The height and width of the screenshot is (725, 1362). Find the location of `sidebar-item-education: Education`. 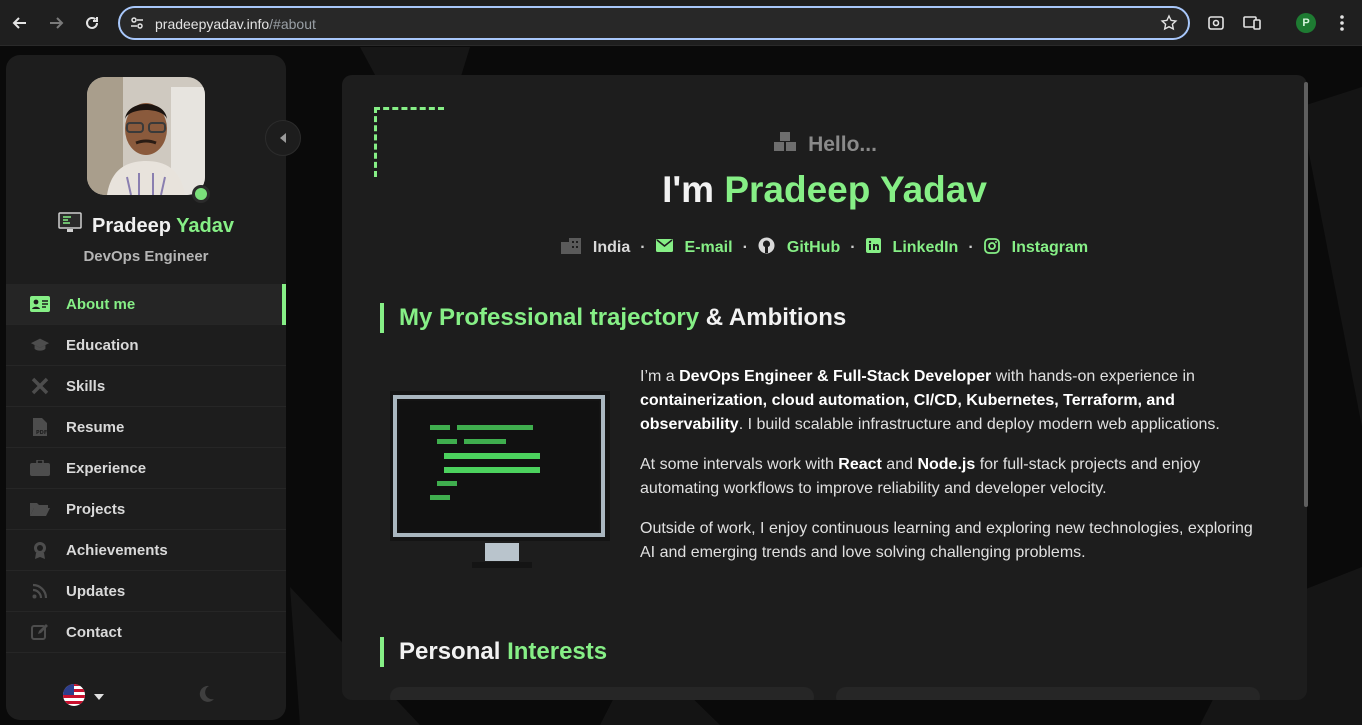

sidebar-item-education: Education is located at coordinates (146, 345).